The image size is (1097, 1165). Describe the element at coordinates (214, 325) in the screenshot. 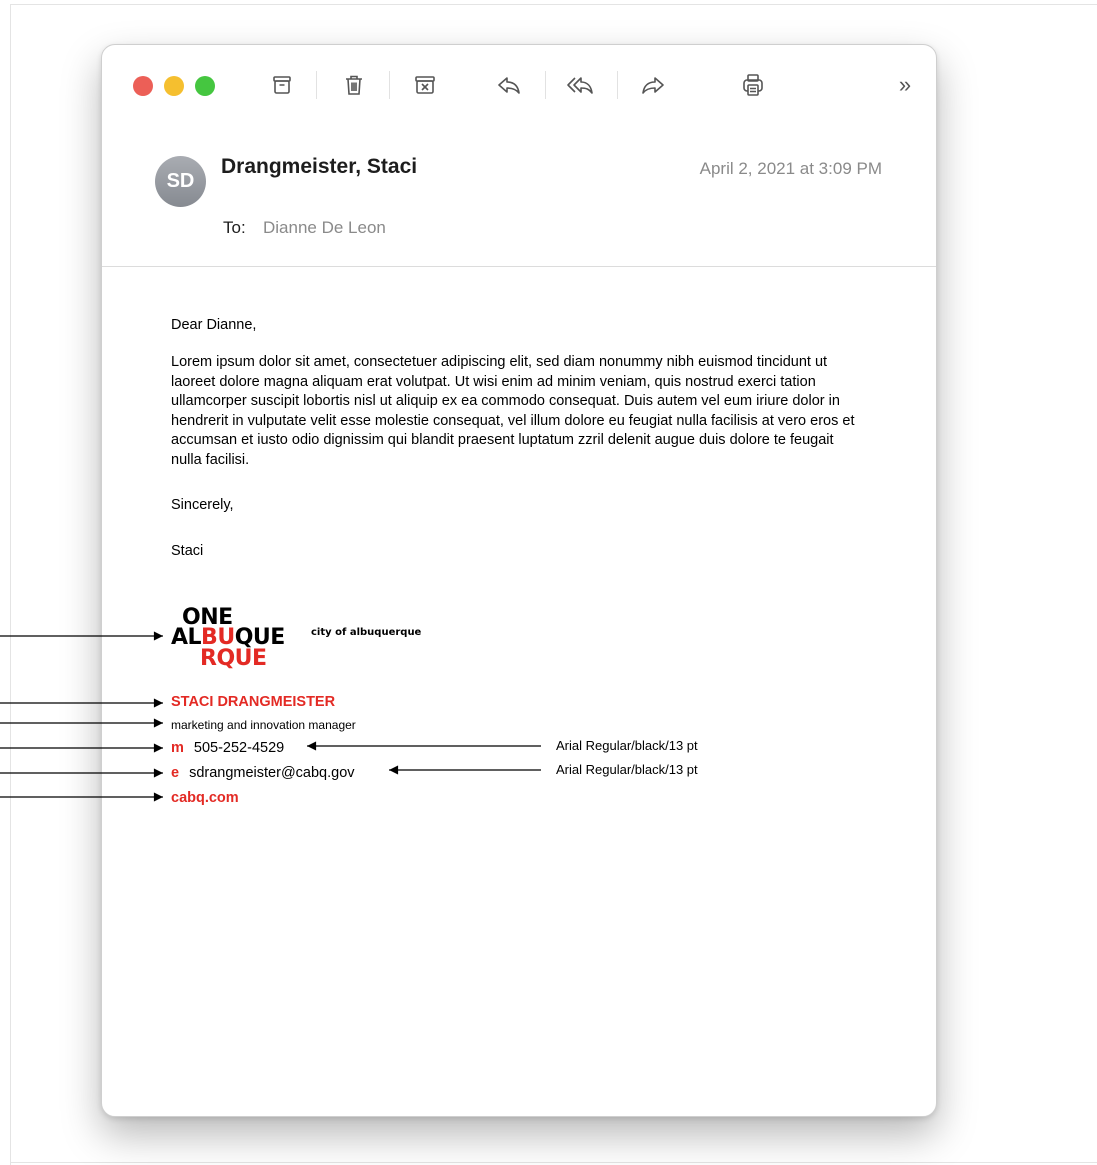

I see `greeting: Dear Dianne,` at that location.